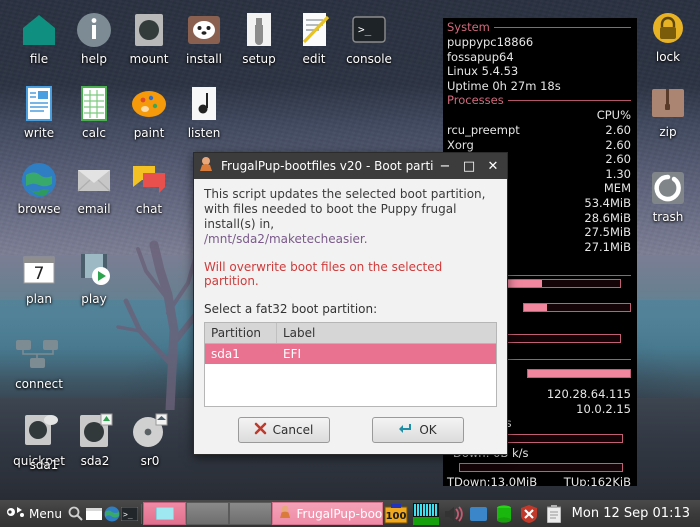  Describe the element at coordinates (454, 513) in the screenshot. I see `volume-icon` at that location.